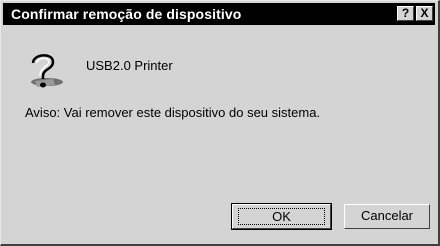  I want to click on ok-button: OK, so click(281, 216).